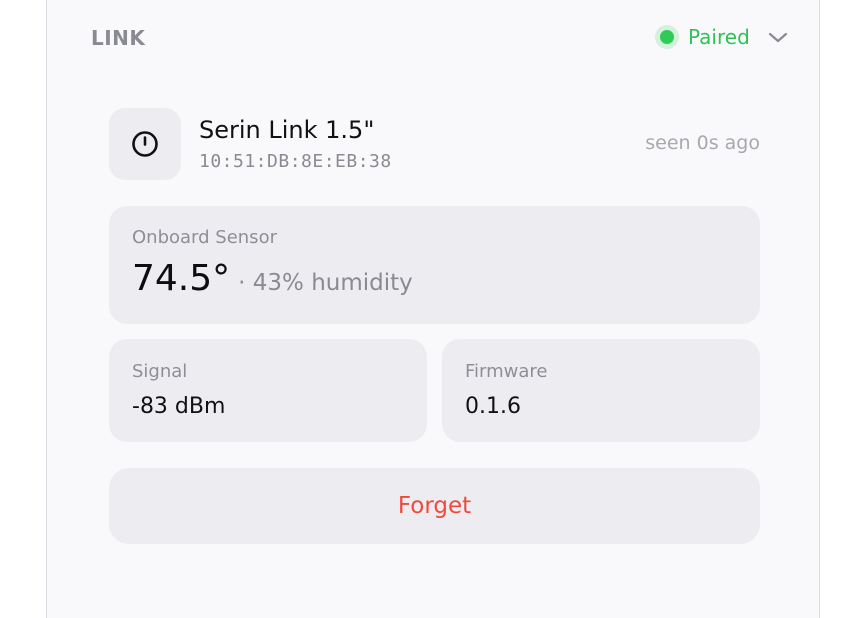 This screenshot has height=618, width=868. I want to click on firmware-label: Firmware, so click(506, 371).